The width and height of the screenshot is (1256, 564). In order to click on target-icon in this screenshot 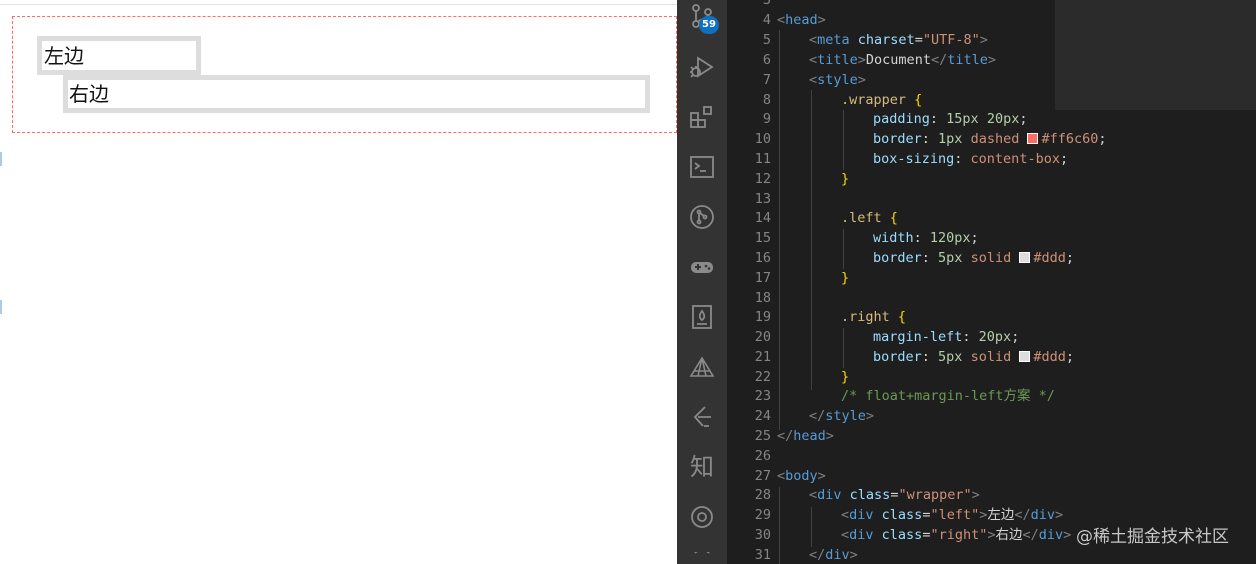, I will do `click(702, 517)`.